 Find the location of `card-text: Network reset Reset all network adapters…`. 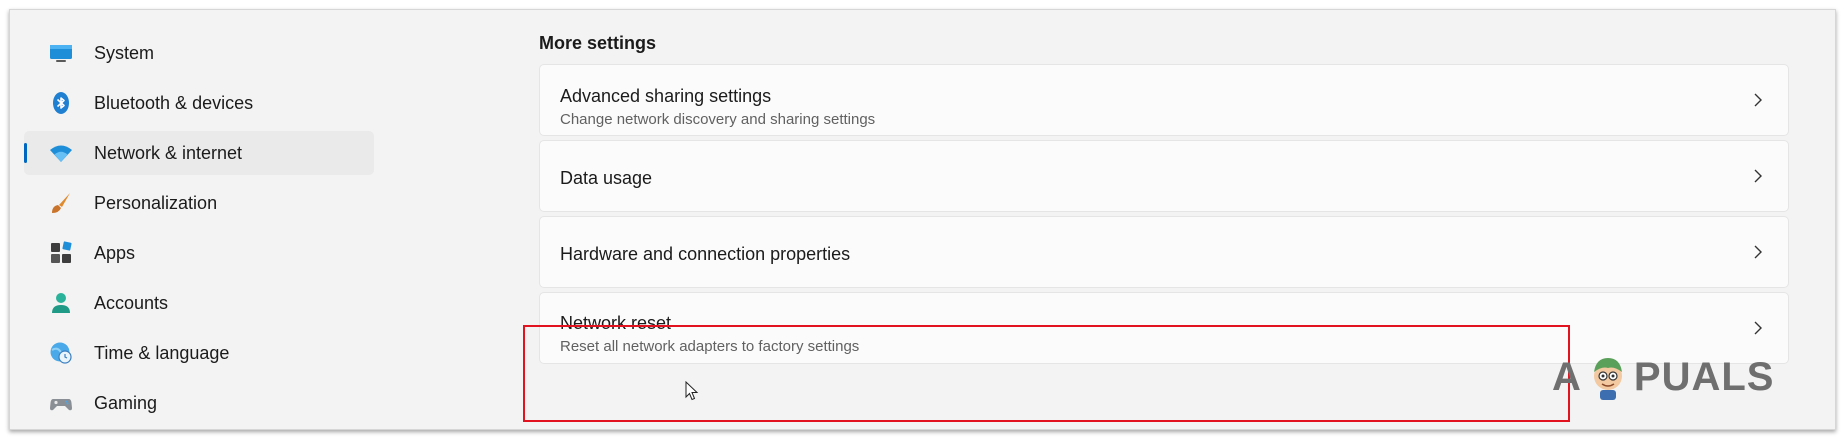

card-text: Network reset Reset all network adapters… is located at coordinates (709, 334).